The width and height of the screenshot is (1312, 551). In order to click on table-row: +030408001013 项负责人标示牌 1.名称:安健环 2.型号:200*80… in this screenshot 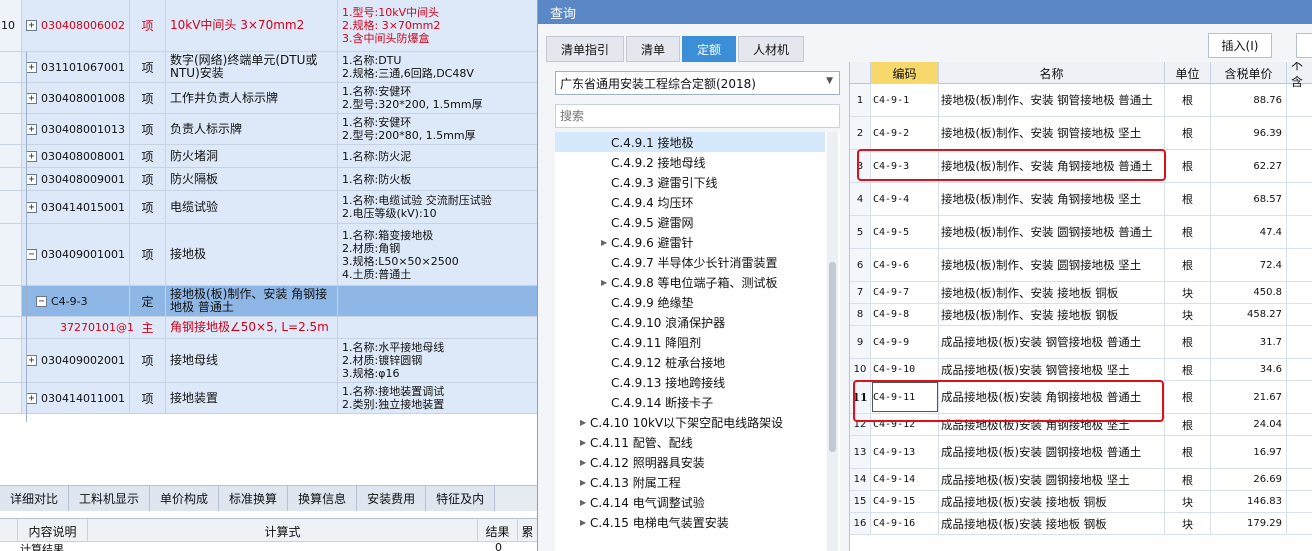, I will do `click(268, 129)`.